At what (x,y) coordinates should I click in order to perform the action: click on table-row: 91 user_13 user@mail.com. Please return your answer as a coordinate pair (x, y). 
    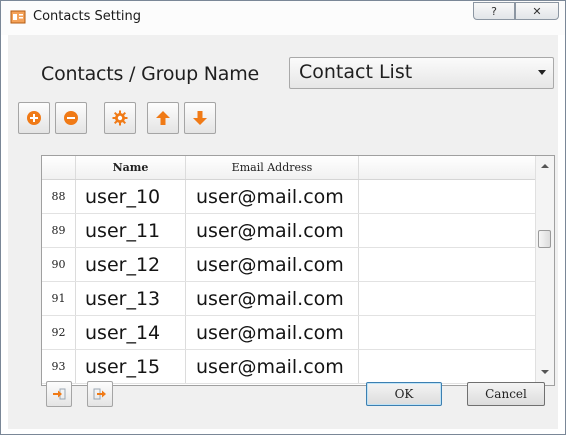
    Looking at the image, I should click on (288, 299).